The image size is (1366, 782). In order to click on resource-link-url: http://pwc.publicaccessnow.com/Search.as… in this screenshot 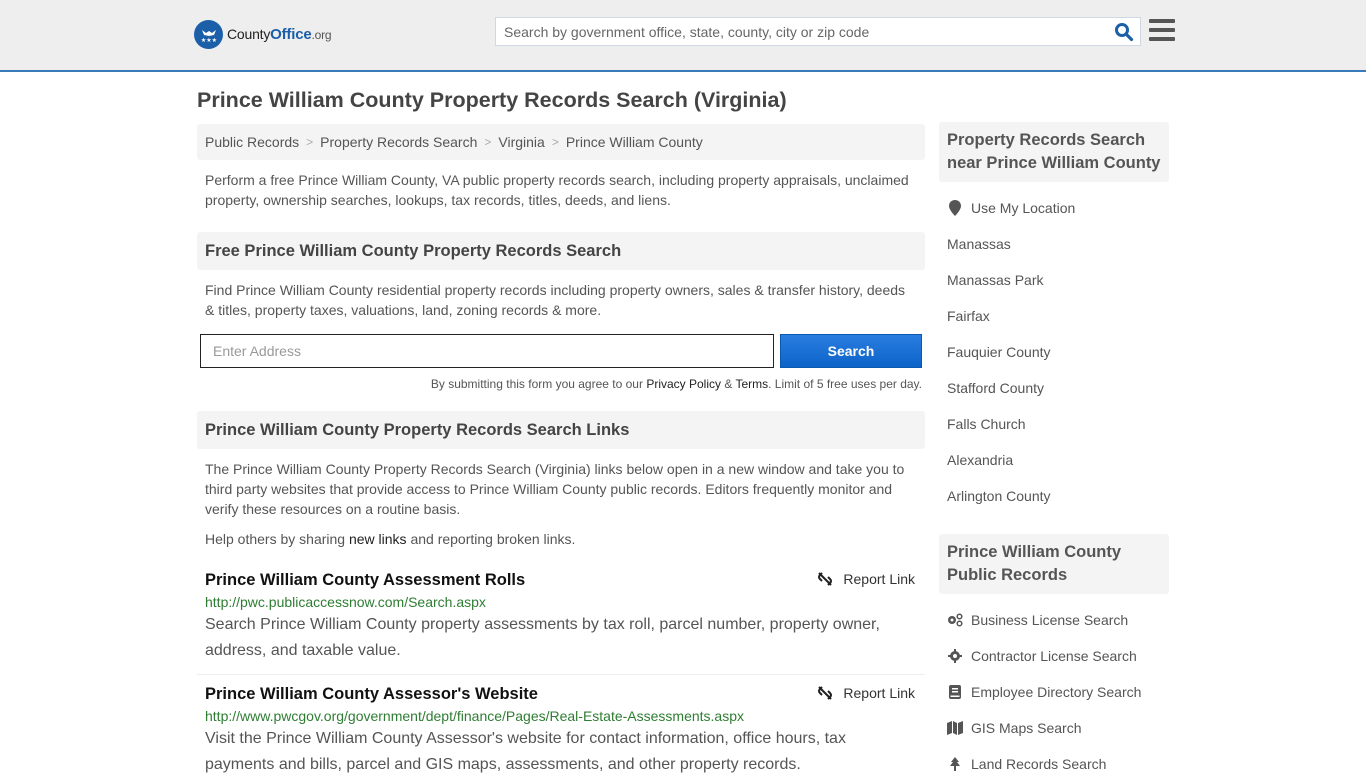, I will do `click(345, 602)`.